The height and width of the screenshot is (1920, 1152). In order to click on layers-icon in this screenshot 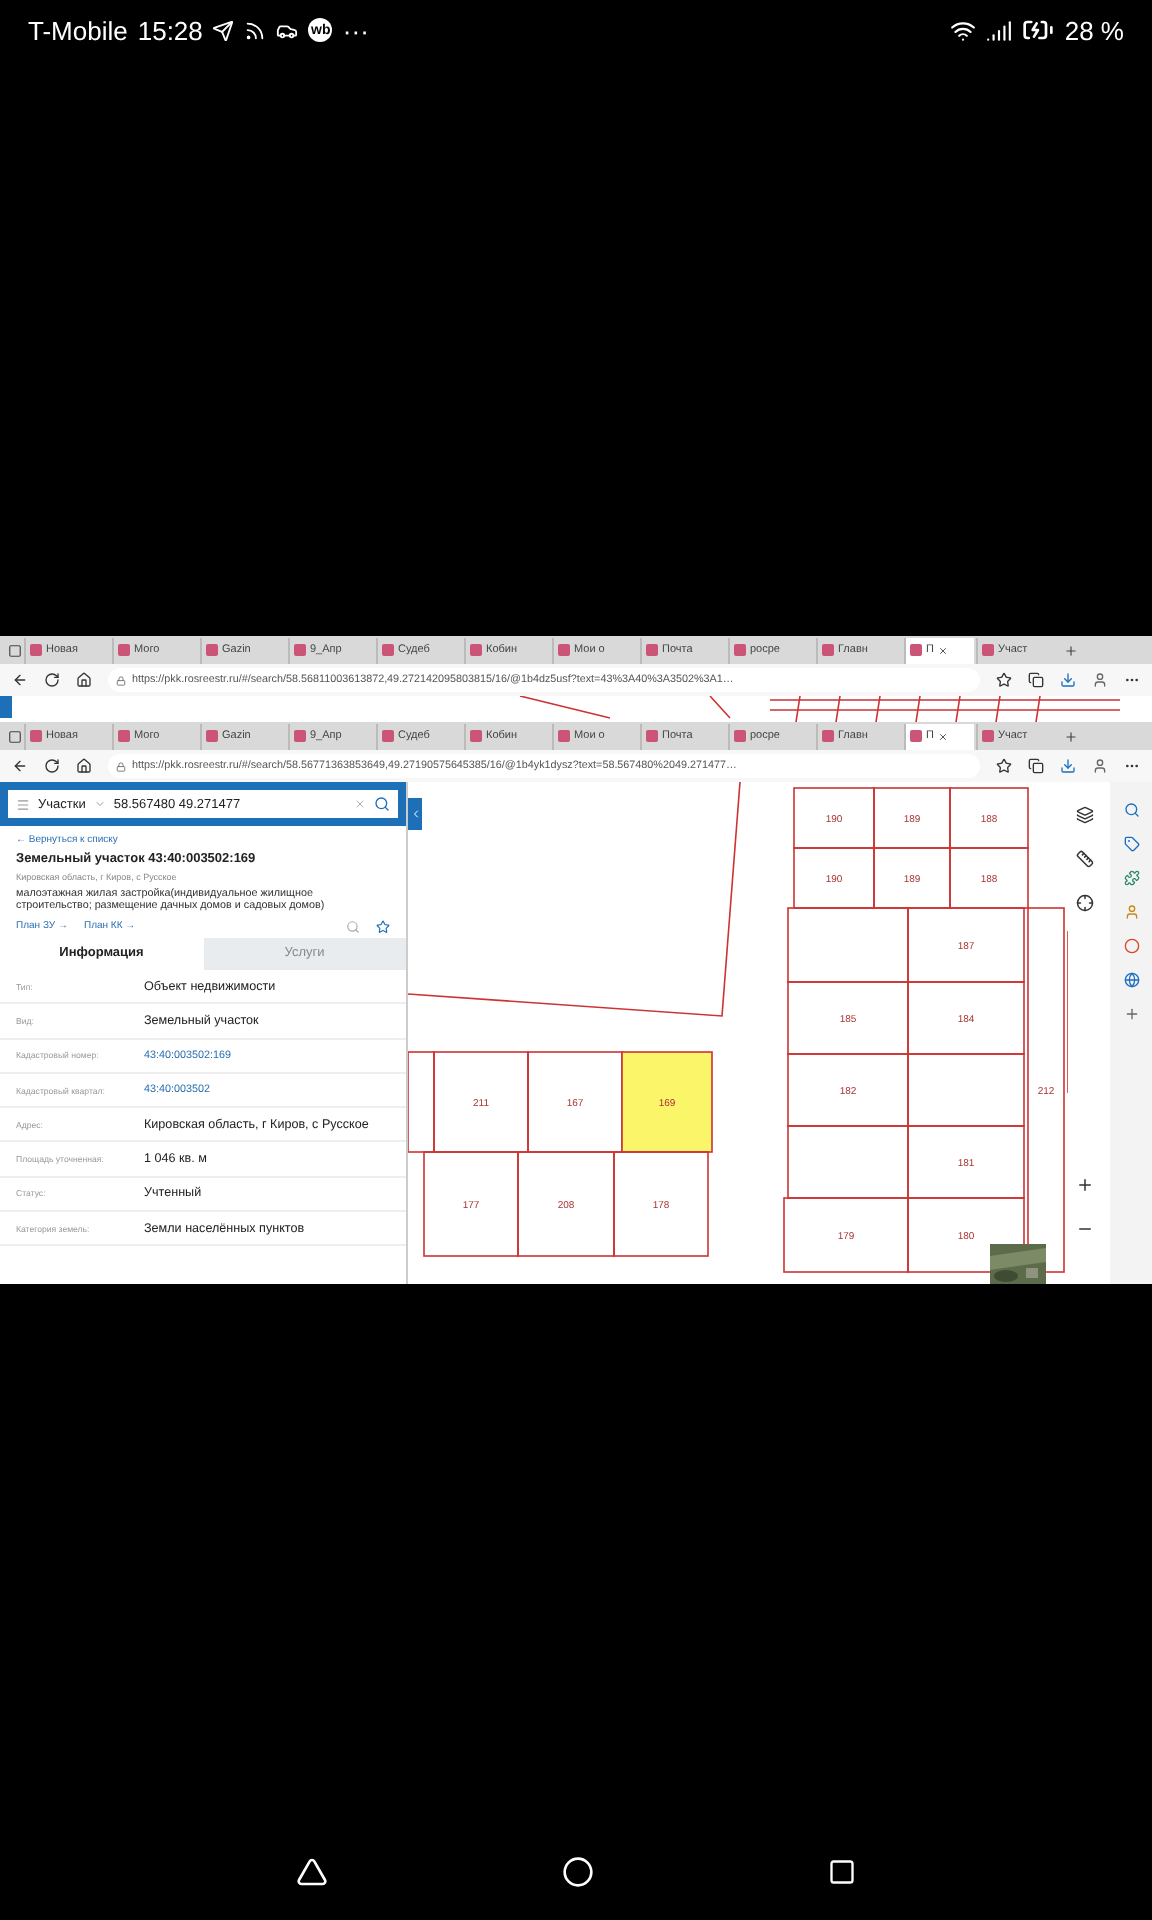, I will do `click(1084, 814)`.